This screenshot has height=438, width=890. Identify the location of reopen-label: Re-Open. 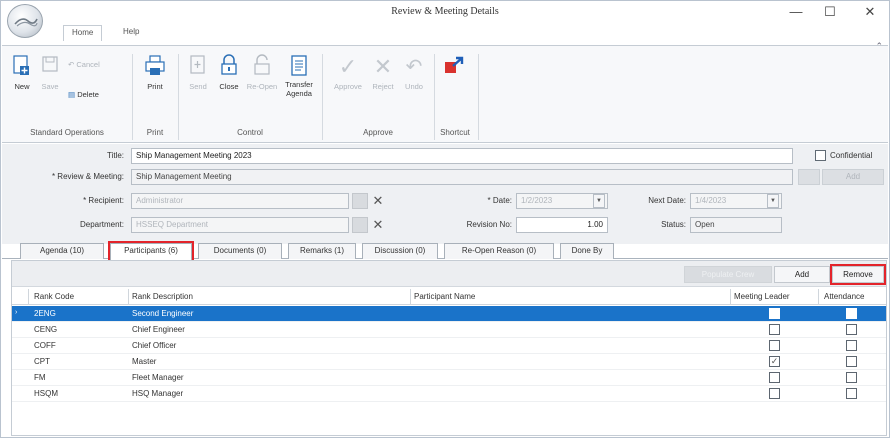
(262, 86).